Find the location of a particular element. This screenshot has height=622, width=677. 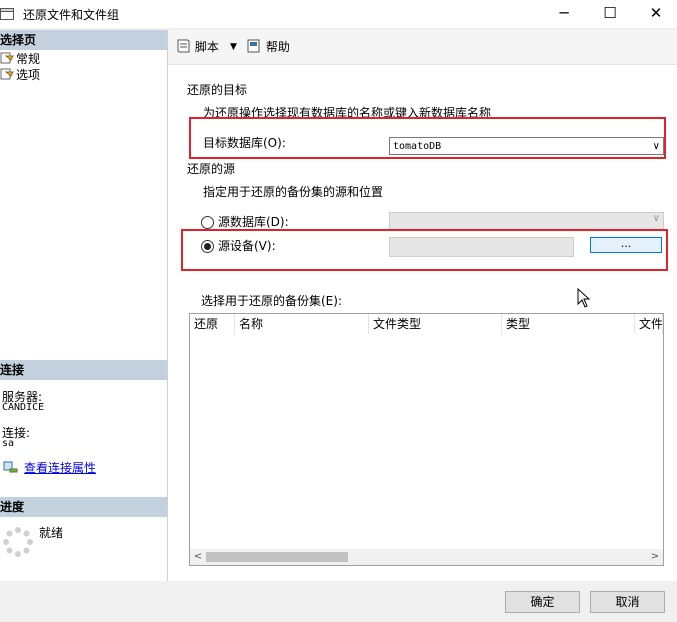

nav-item-options: 选项 is located at coordinates (20, 75).